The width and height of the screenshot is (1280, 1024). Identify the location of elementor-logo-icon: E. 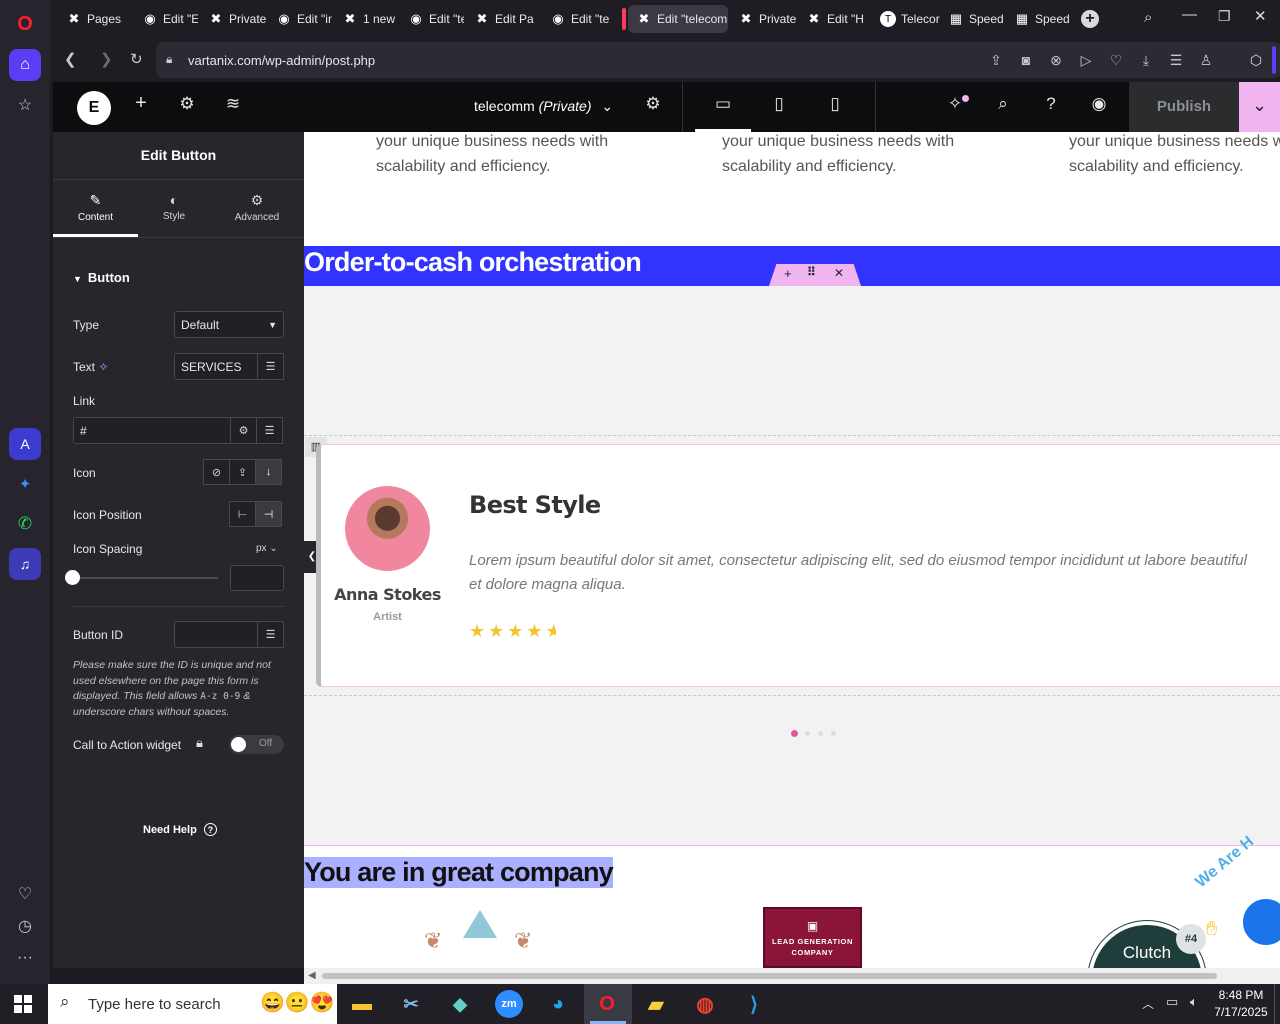
(94, 108).